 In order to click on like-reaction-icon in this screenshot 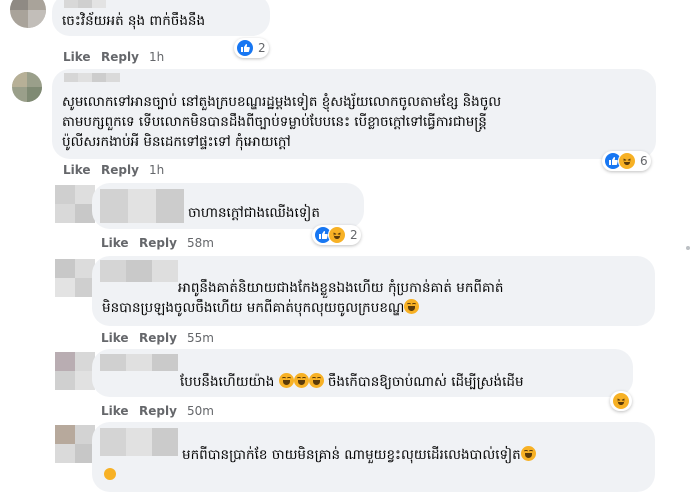, I will do `click(245, 48)`.